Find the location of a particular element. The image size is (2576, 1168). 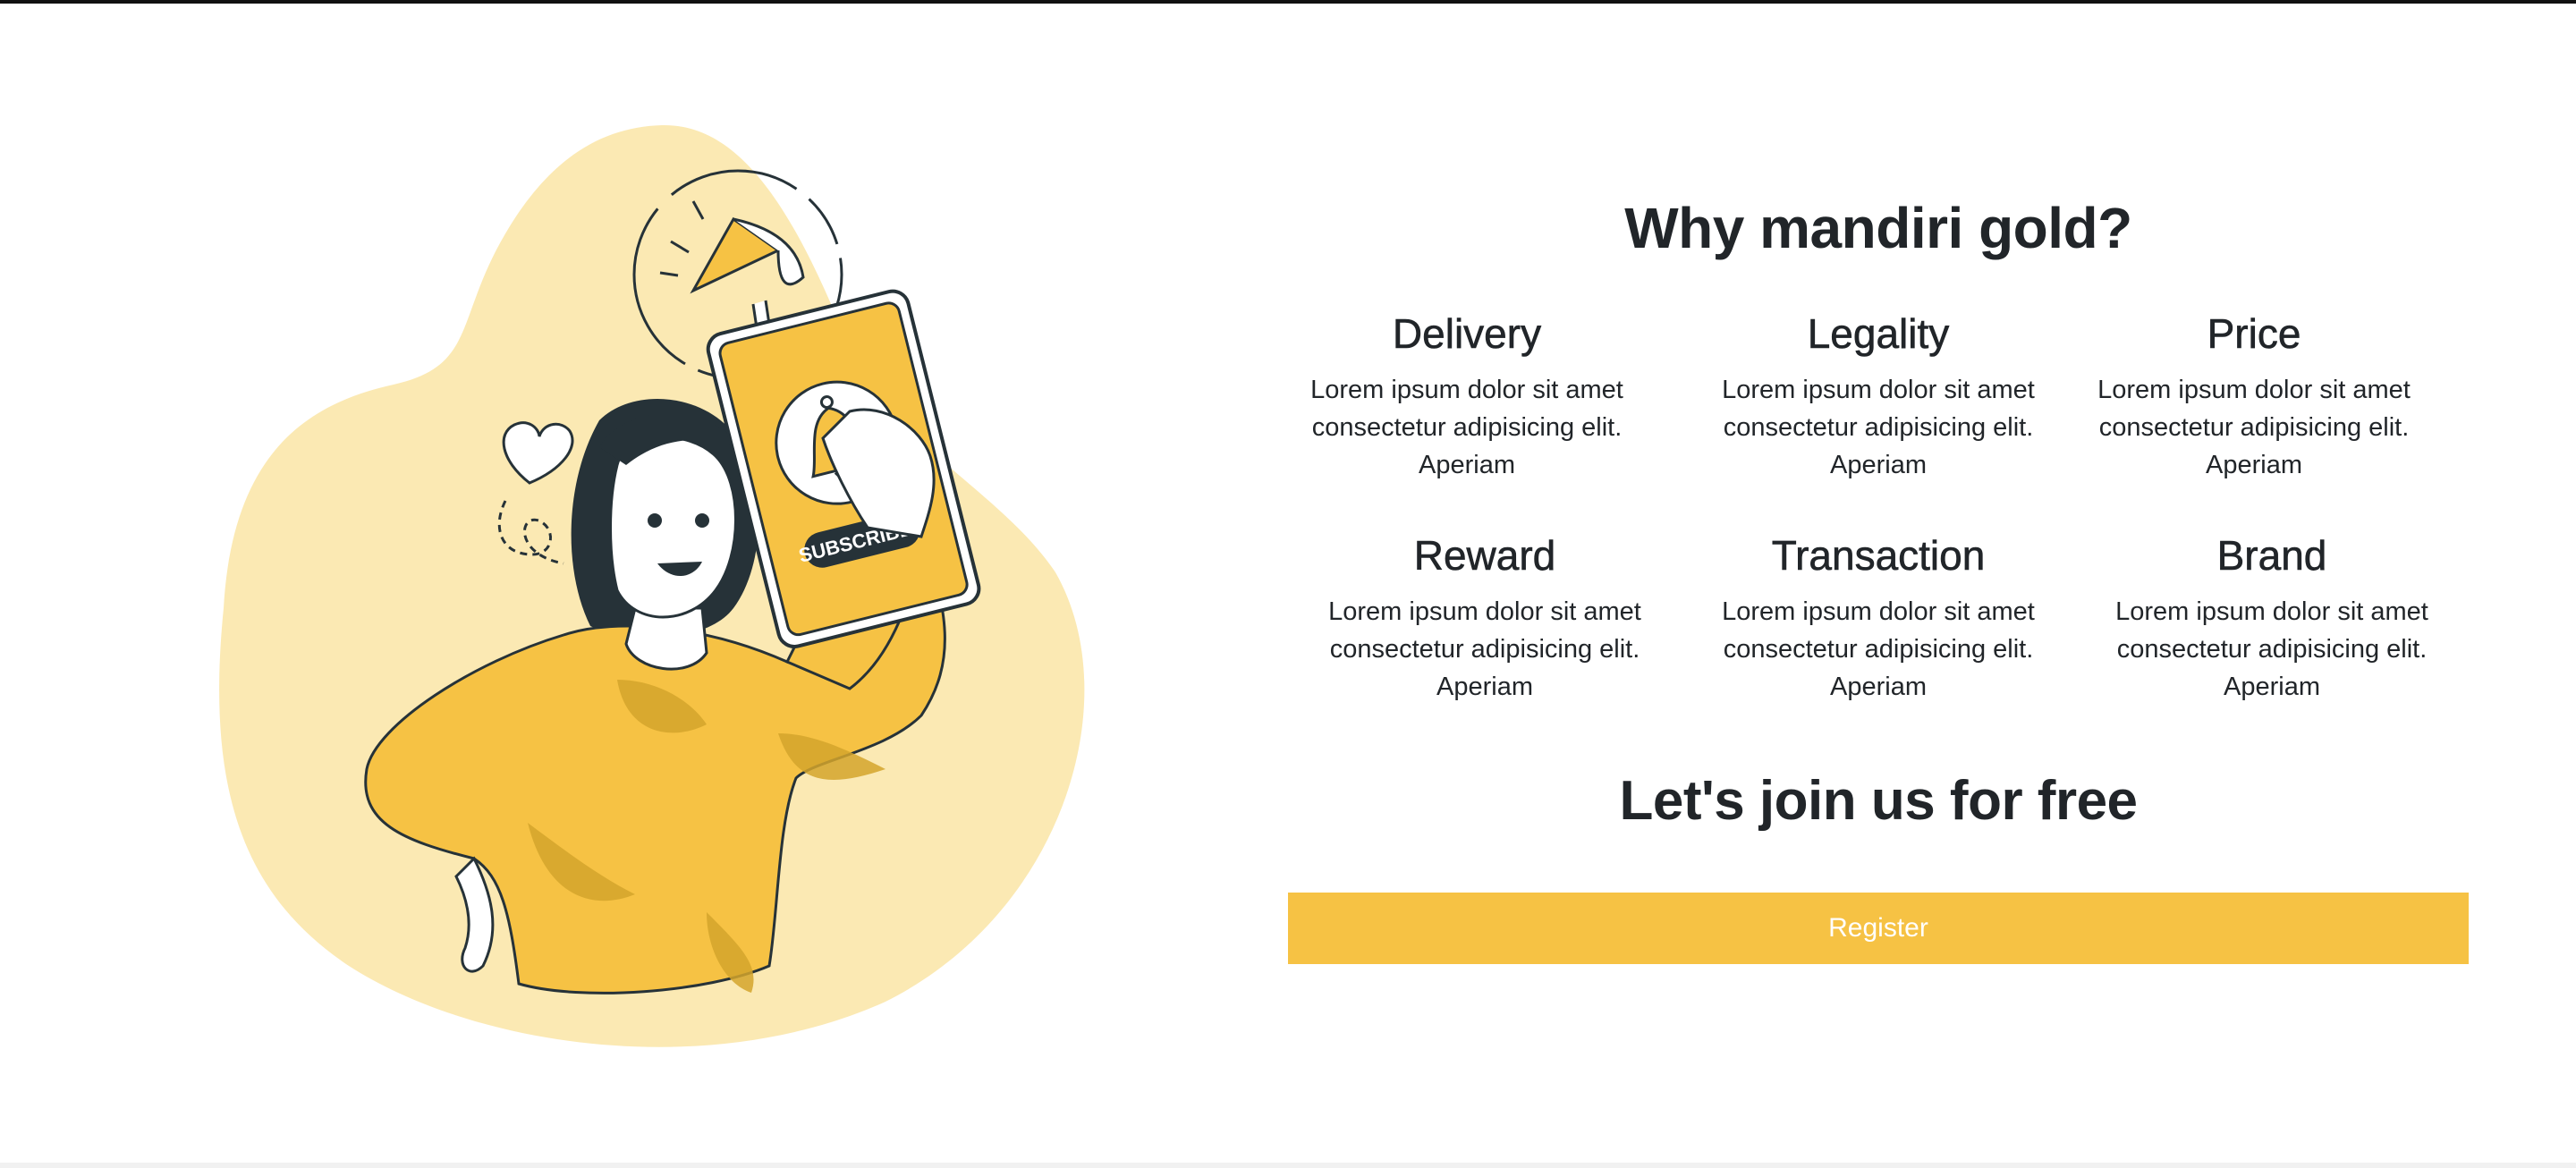

feature-title: Legality is located at coordinates (1878, 334).